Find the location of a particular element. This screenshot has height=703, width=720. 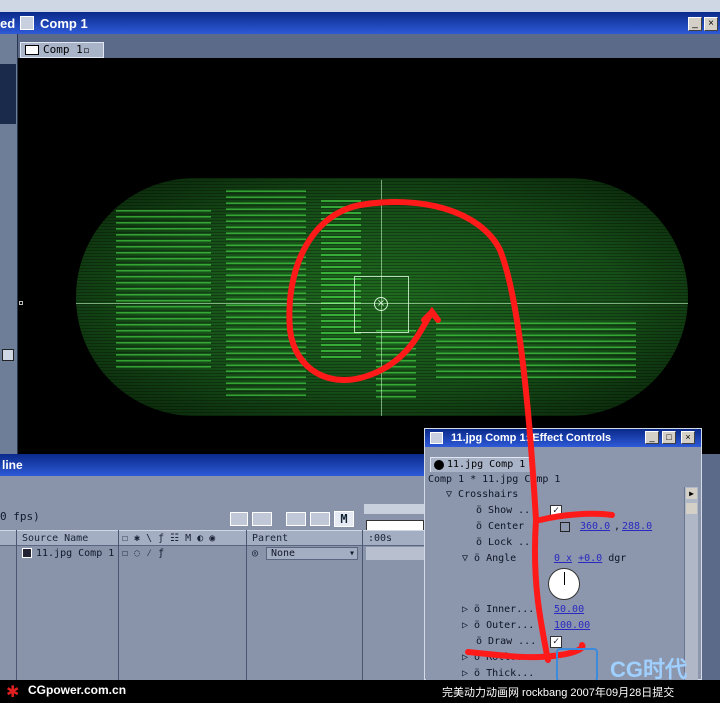

center-x-value: 360.0 is located at coordinates (595, 527).